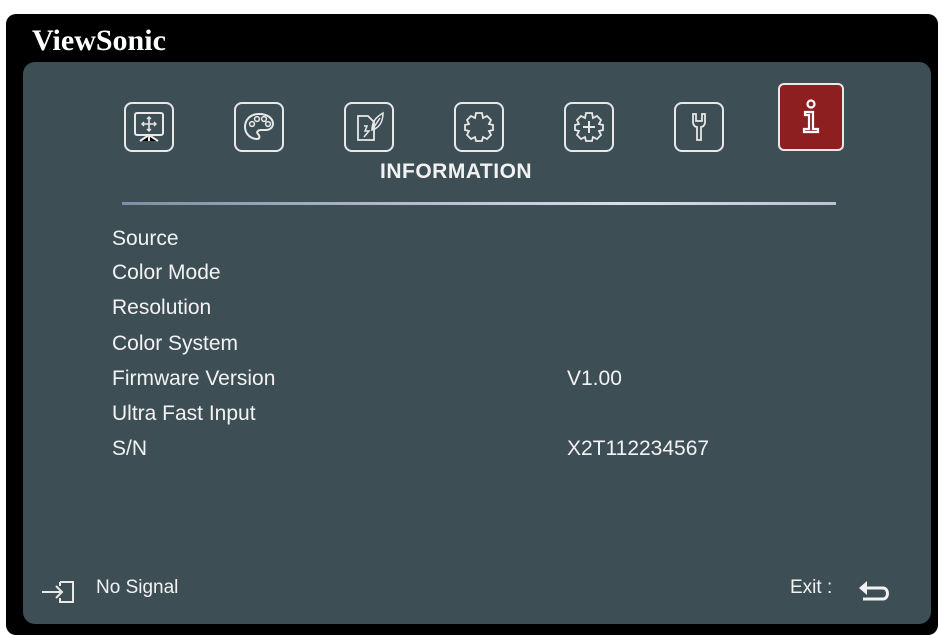  Describe the element at coordinates (145, 238) in the screenshot. I see `info-label: Source` at that location.